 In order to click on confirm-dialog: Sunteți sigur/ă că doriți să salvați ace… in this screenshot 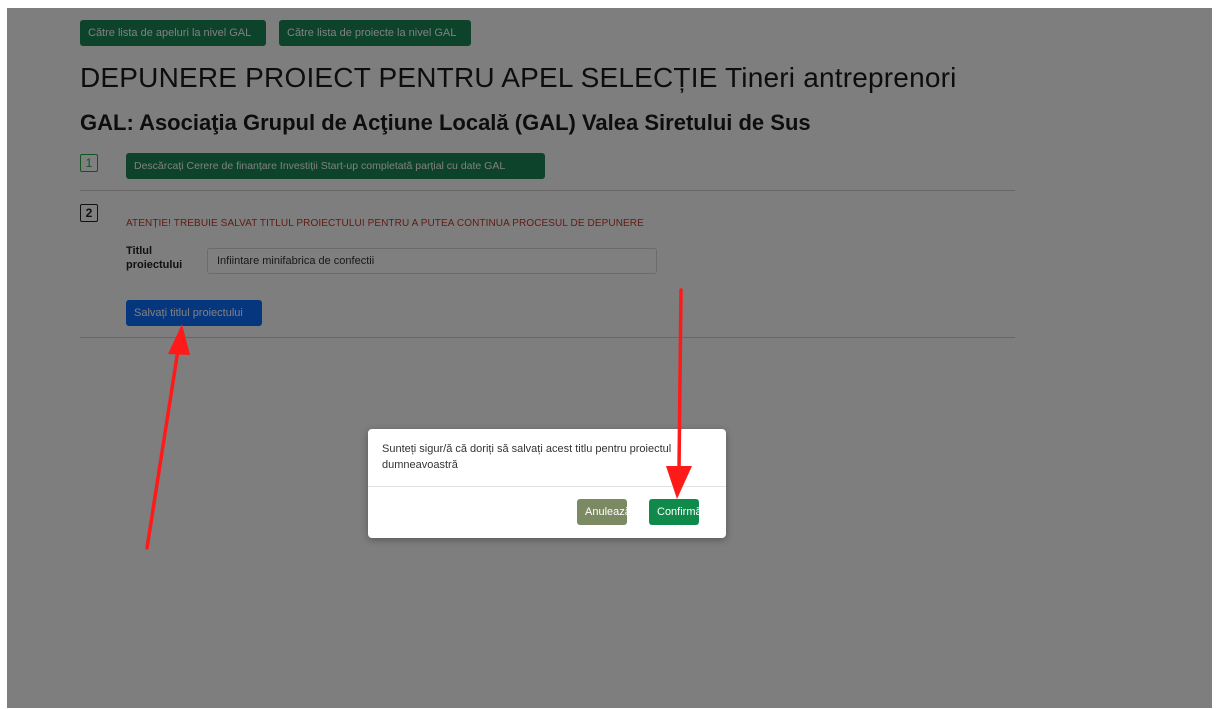, I will do `click(547, 483)`.